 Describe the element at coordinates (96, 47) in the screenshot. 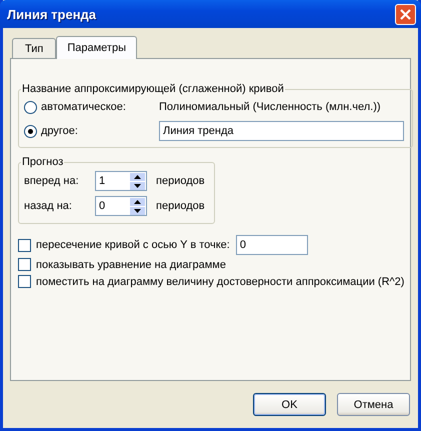

I see `tab: Параметры` at that location.